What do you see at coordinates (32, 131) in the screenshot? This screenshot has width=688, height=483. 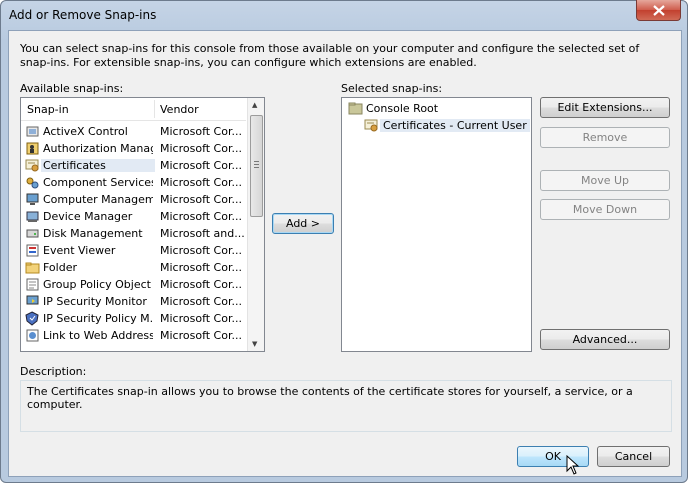 I see `activex-control-icon` at bounding box center [32, 131].